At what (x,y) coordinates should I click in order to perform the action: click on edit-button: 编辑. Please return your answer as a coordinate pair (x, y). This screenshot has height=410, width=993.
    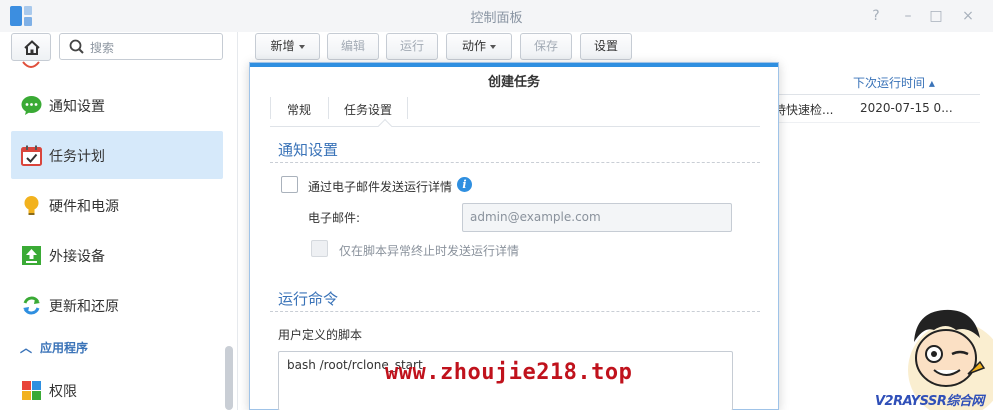
    Looking at the image, I should click on (353, 46).